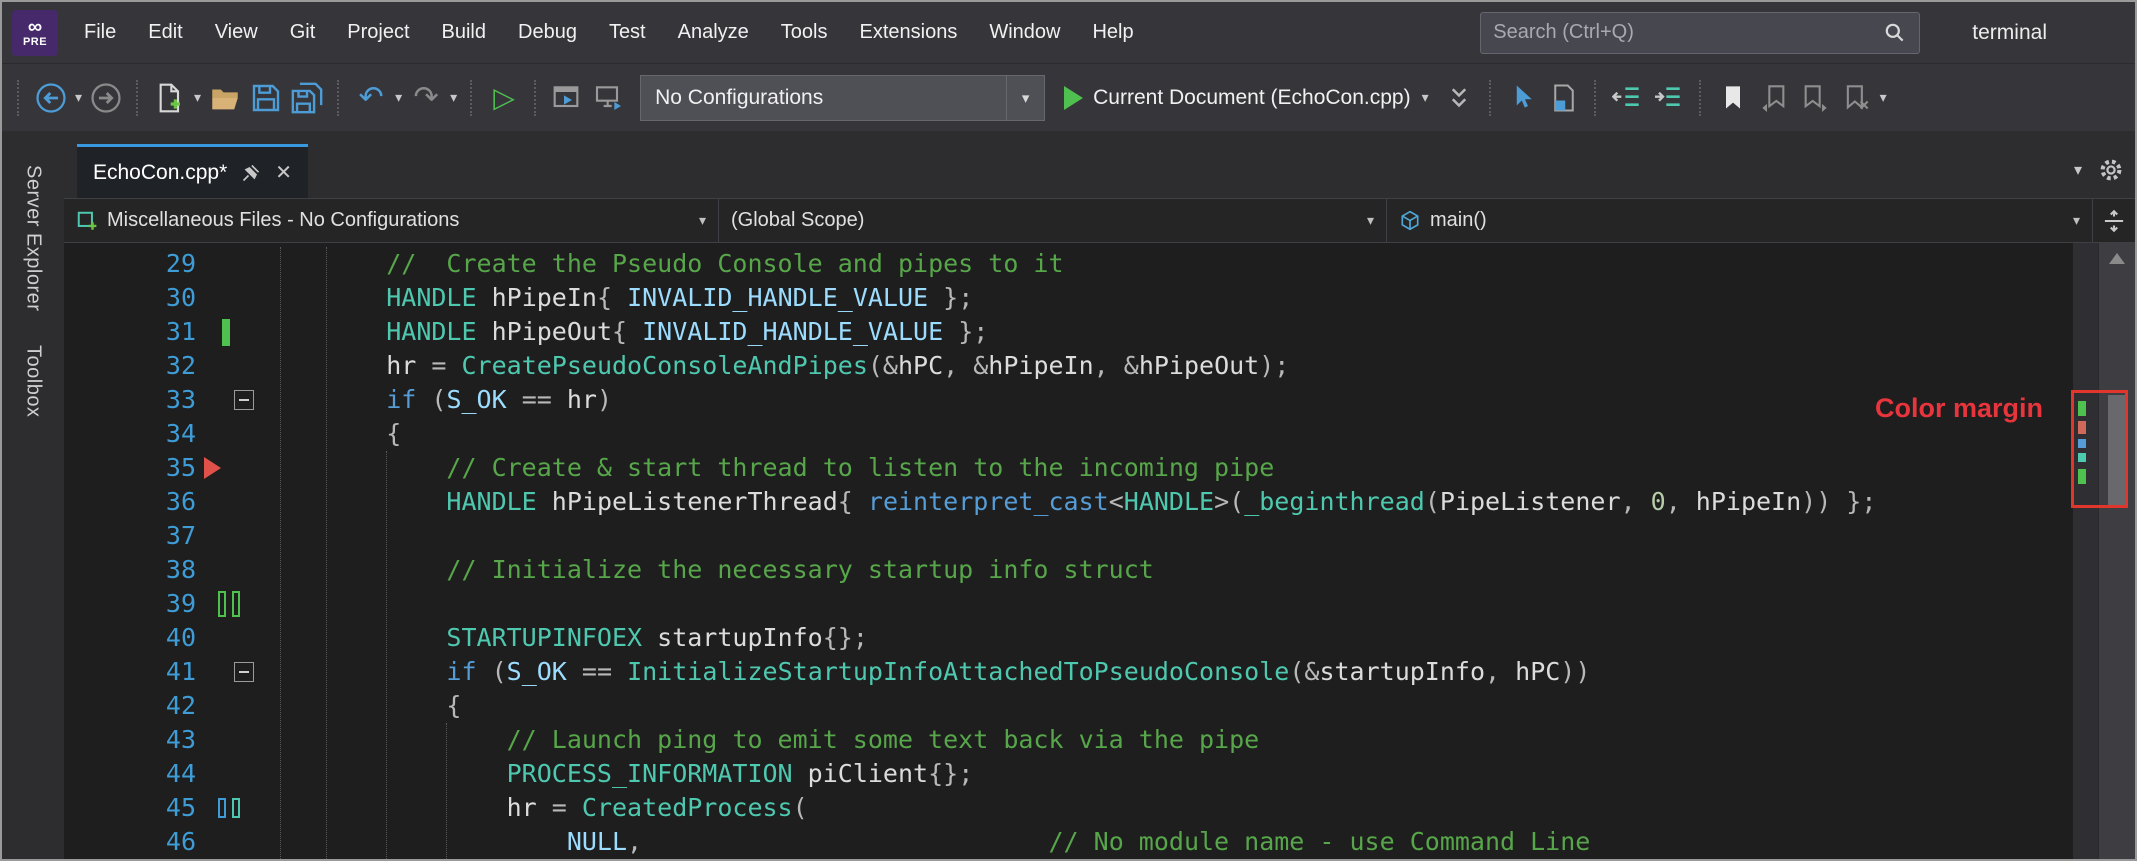 This screenshot has width=2137, height=861. What do you see at coordinates (212, 468) in the screenshot?
I see `glyph-red-arrow-icon` at bounding box center [212, 468].